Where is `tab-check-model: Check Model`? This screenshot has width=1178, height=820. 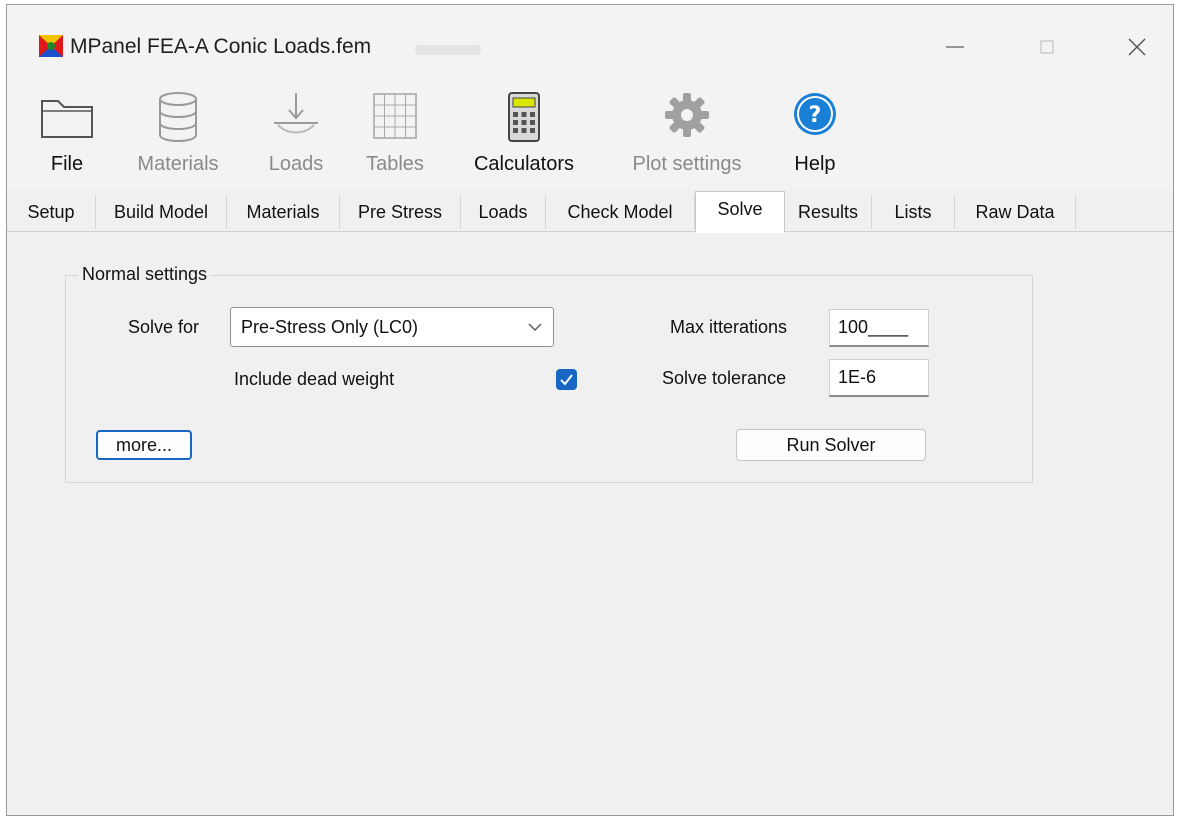
tab-check-model: Check Model is located at coordinates (620, 212).